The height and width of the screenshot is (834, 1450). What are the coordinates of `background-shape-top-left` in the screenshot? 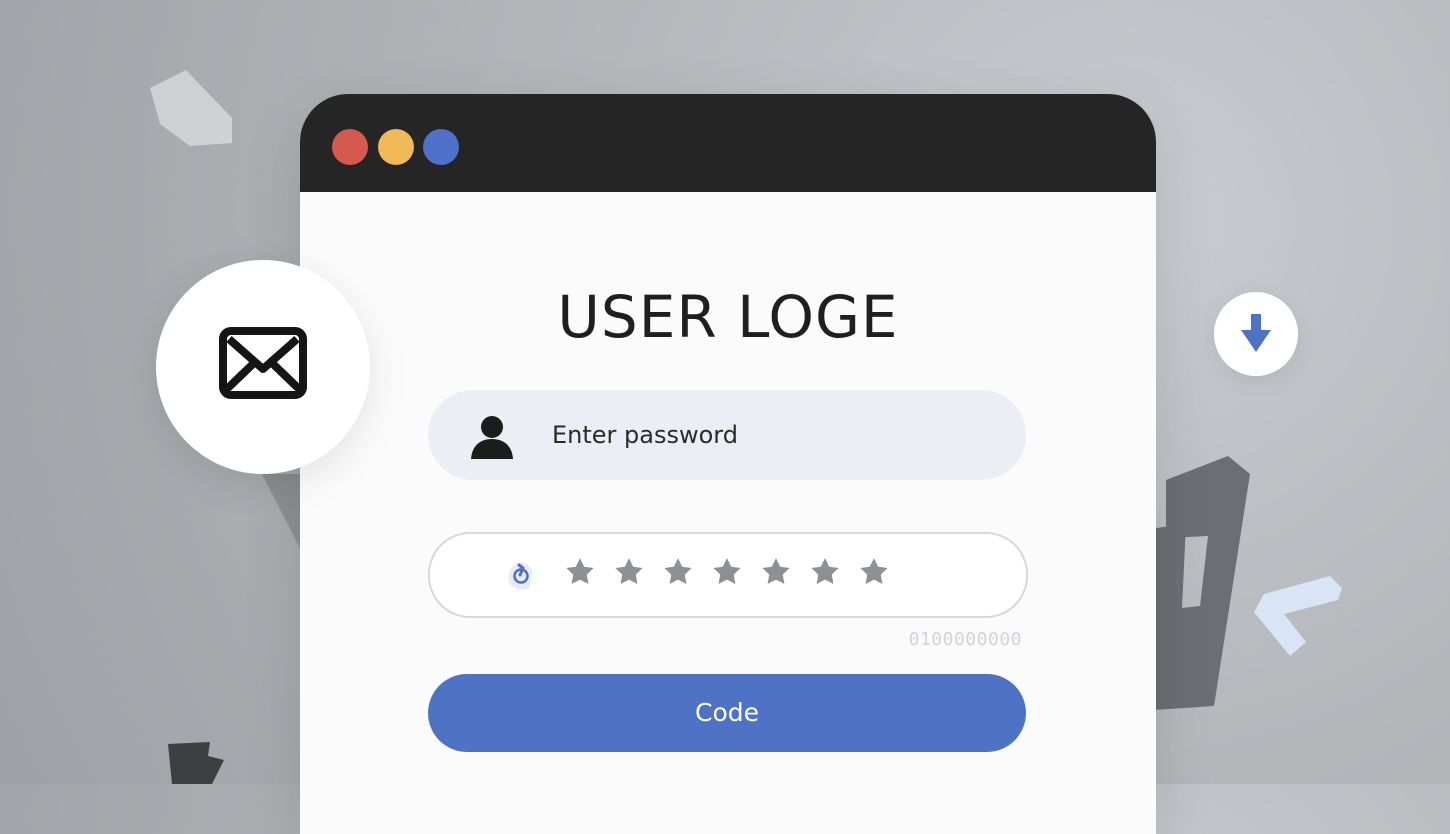 It's located at (191, 108).